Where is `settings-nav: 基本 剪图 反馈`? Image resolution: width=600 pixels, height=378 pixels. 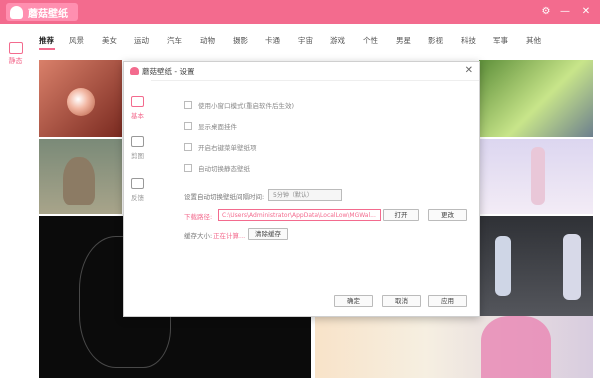
settings-nav: 基本 剪图 反馈 is located at coordinates (137, 198).